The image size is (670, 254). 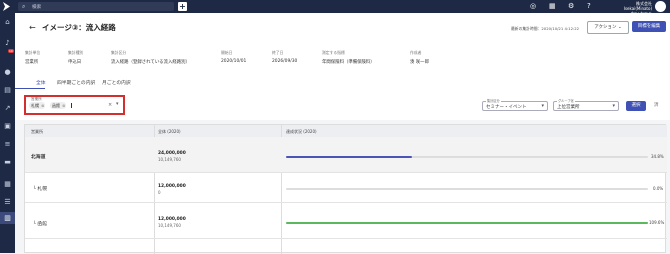 What do you see at coordinates (41, 82) in the screenshot?
I see `tab-overall: 全体` at bounding box center [41, 82].